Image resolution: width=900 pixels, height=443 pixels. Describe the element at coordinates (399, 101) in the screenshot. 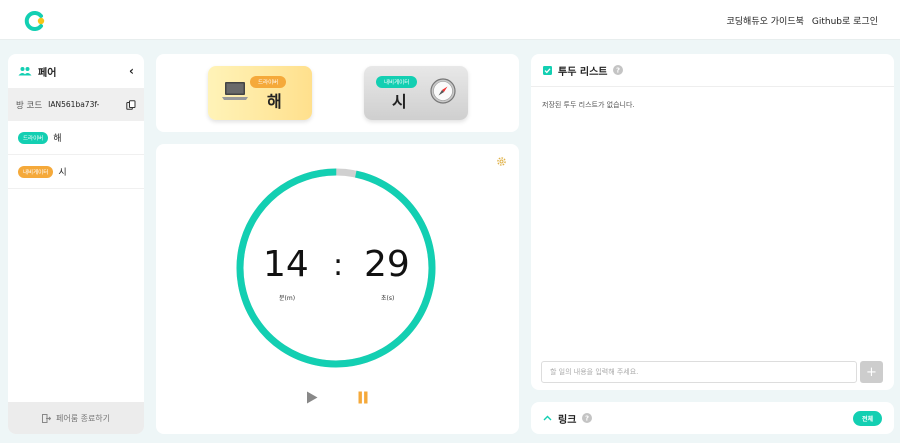

I see `navigator-name: 시` at that location.